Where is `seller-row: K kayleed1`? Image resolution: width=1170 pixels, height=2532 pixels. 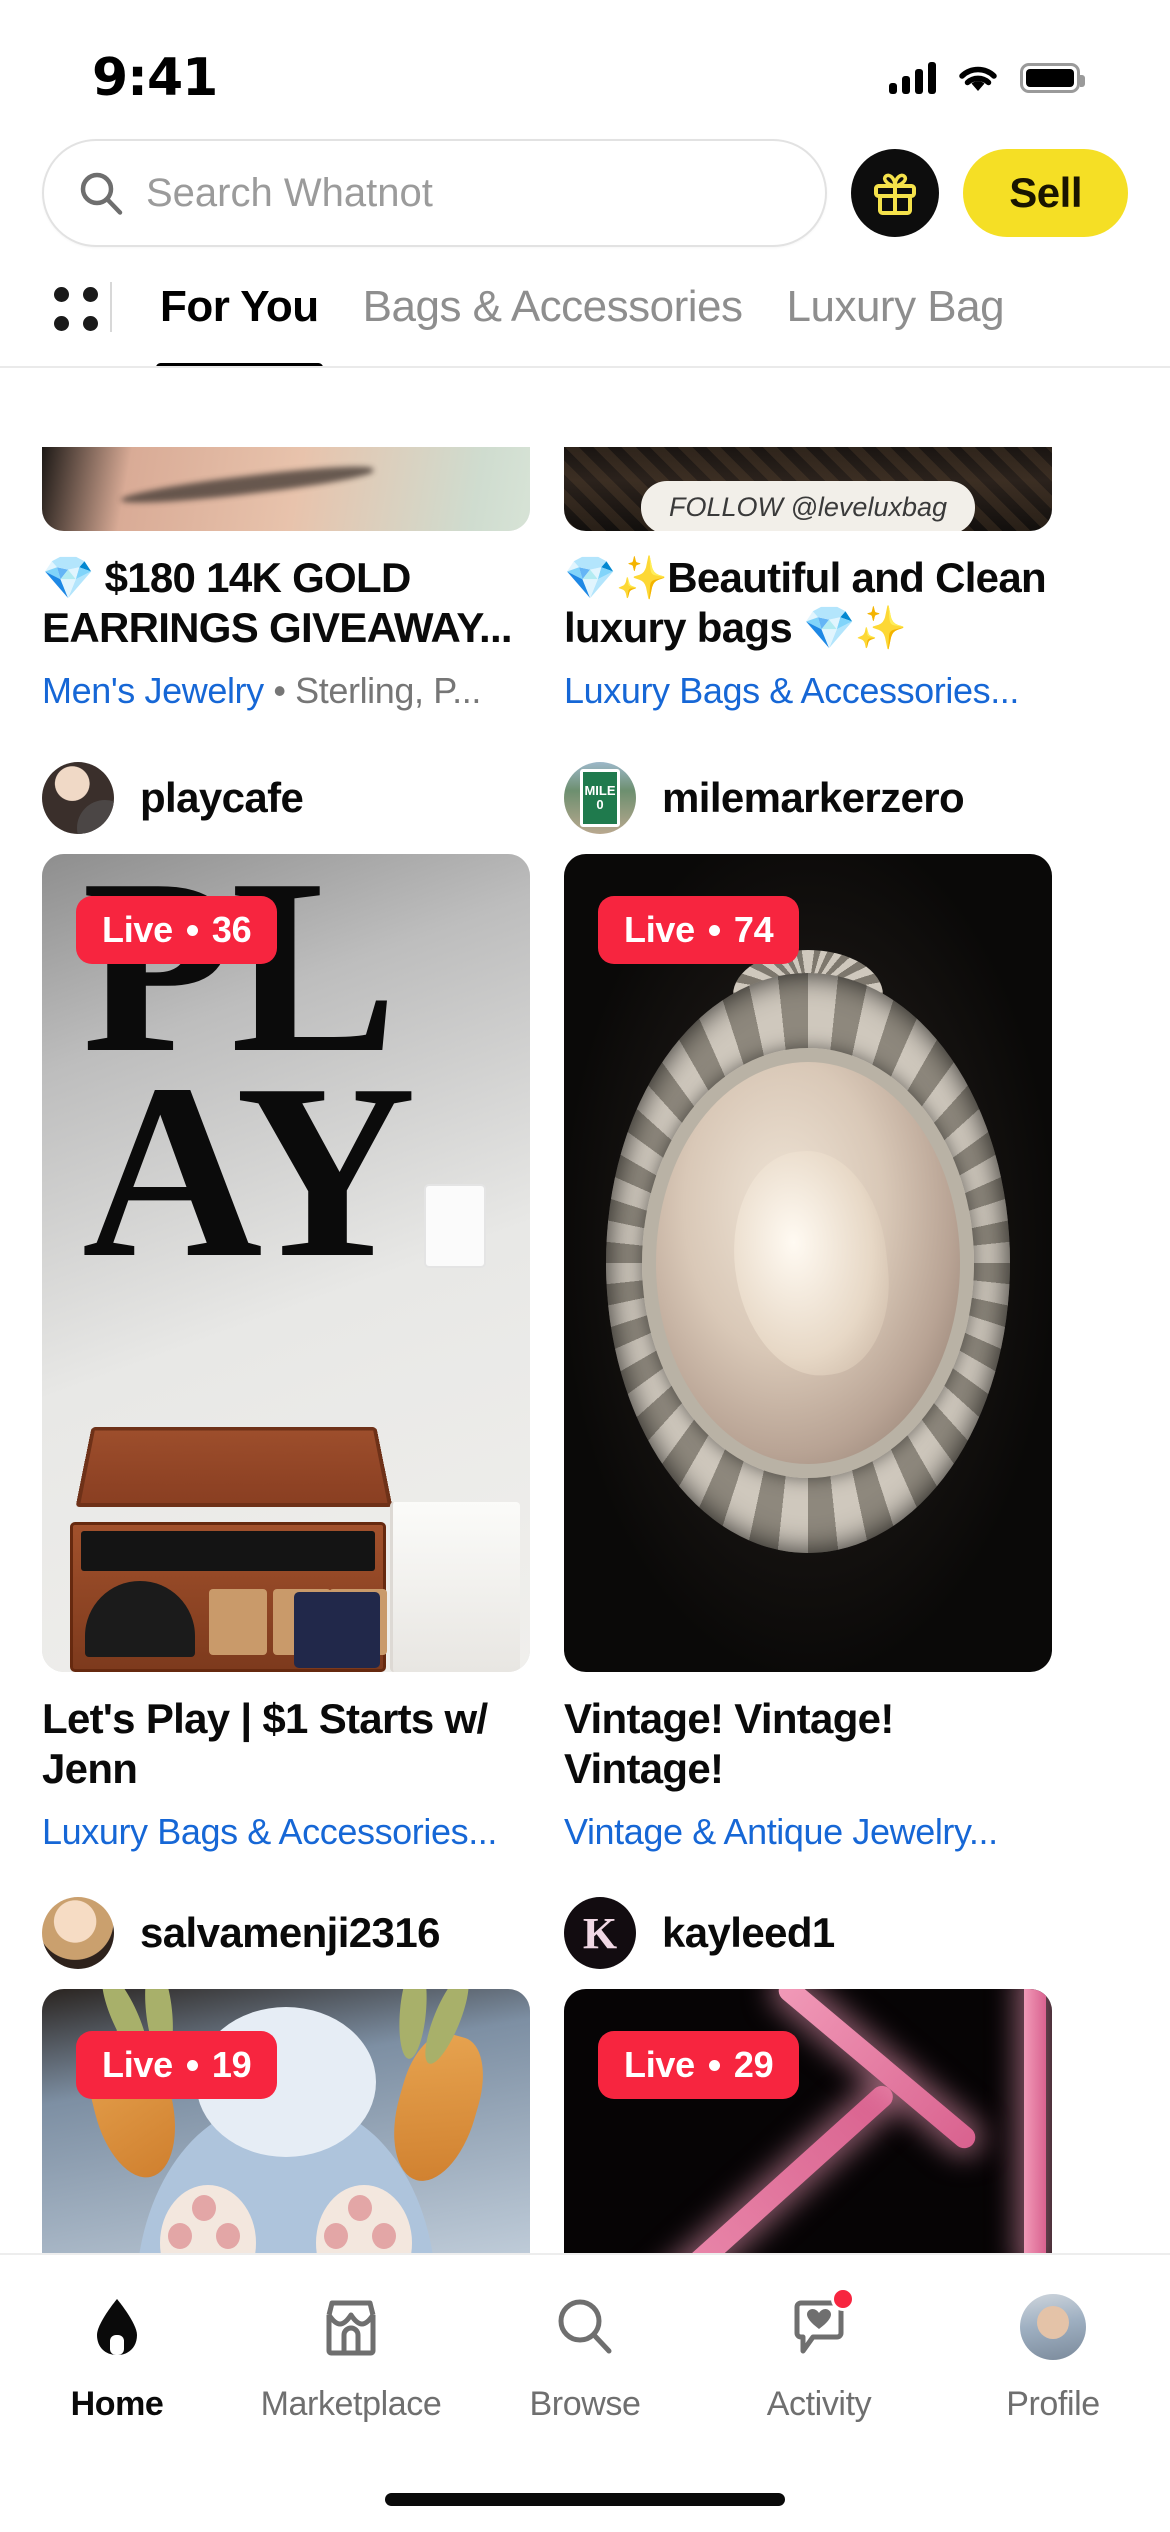
seller-row: K kayleed1 is located at coordinates (808, 1933).